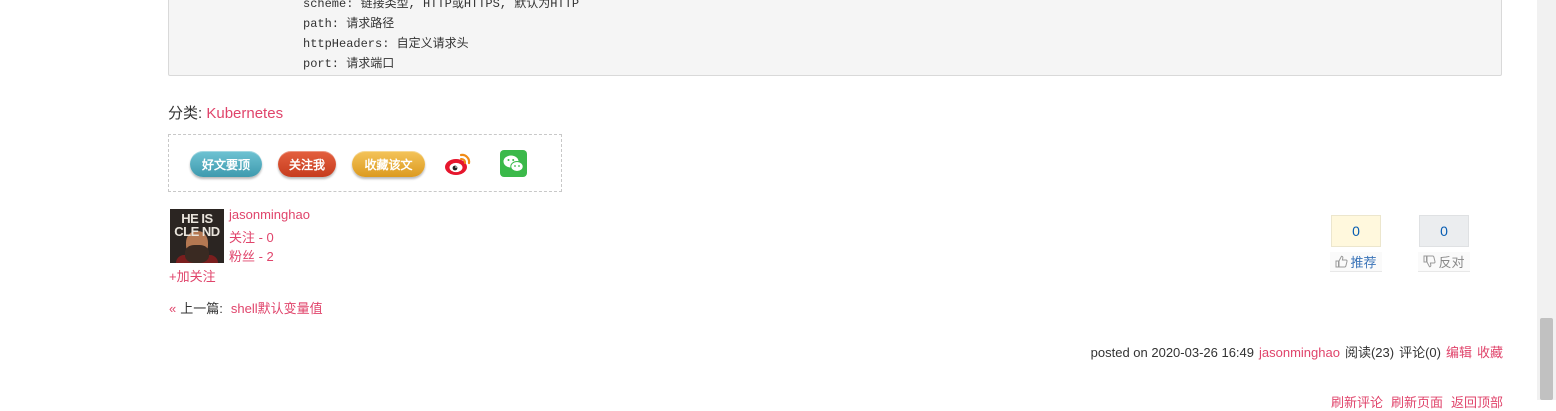 The width and height of the screenshot is (1556, 411). Describe the element at coordinates (1363, 262) in the screenshot. I see `digg-label: 推荐` at that location.